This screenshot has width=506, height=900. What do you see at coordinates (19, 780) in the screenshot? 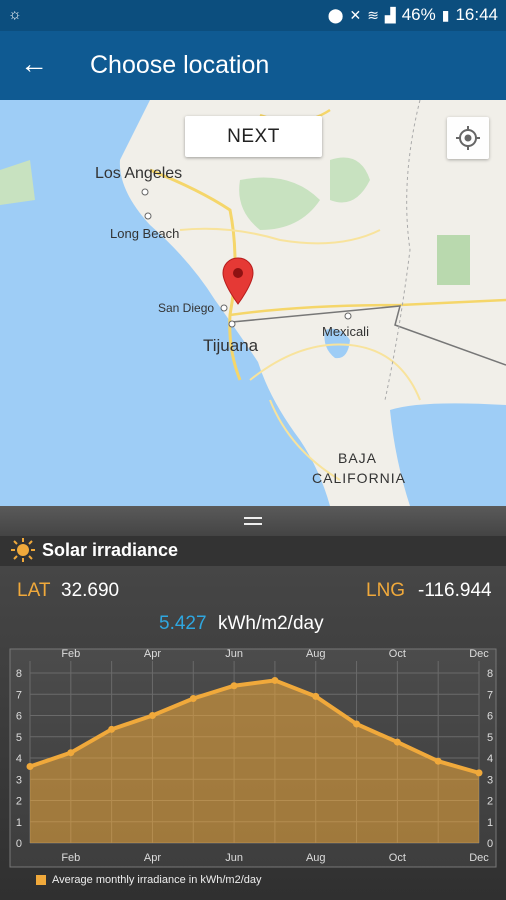
I see `y-tick-left: 3` at bounding box center [19, 780].